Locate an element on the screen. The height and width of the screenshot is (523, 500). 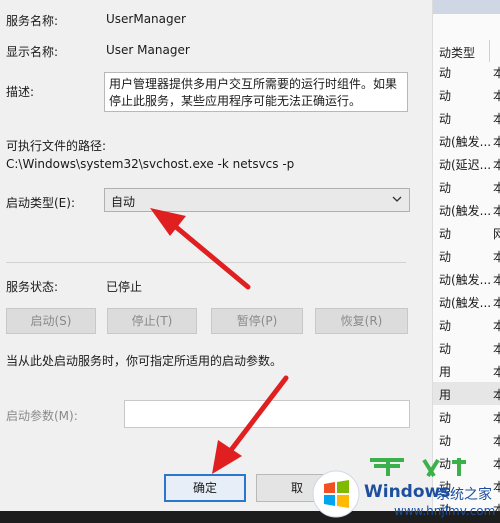
startup-type-select: 自动 is located at coordinates (257, 200).